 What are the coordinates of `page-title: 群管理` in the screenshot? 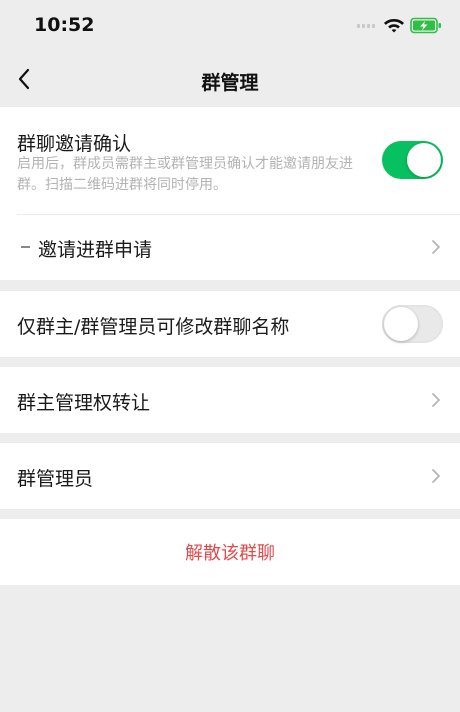 It's located at (230, 83).